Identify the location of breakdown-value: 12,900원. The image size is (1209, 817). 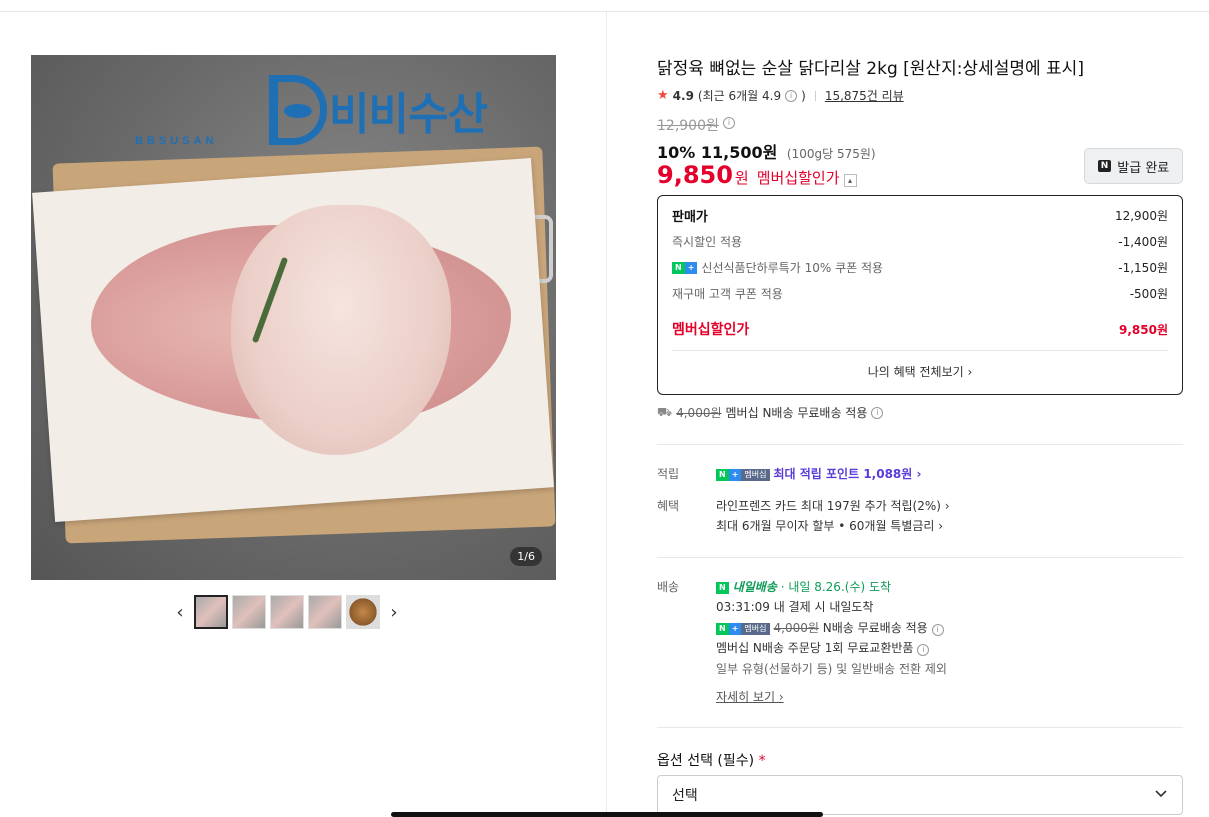
(1141, 215).